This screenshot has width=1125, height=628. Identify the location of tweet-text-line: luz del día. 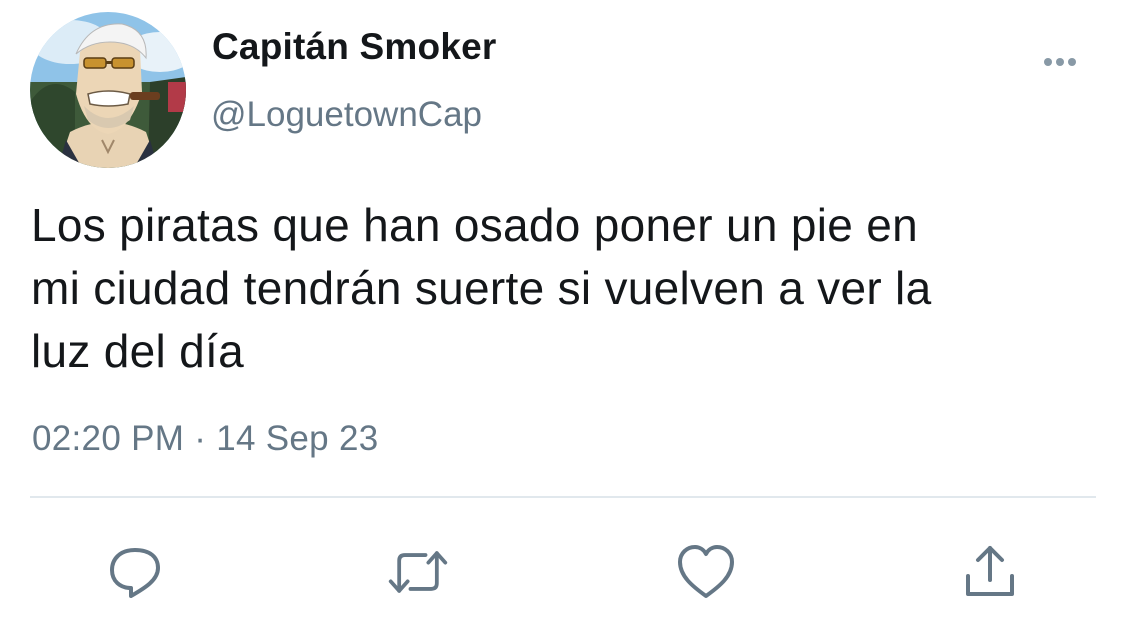
(137, 351).